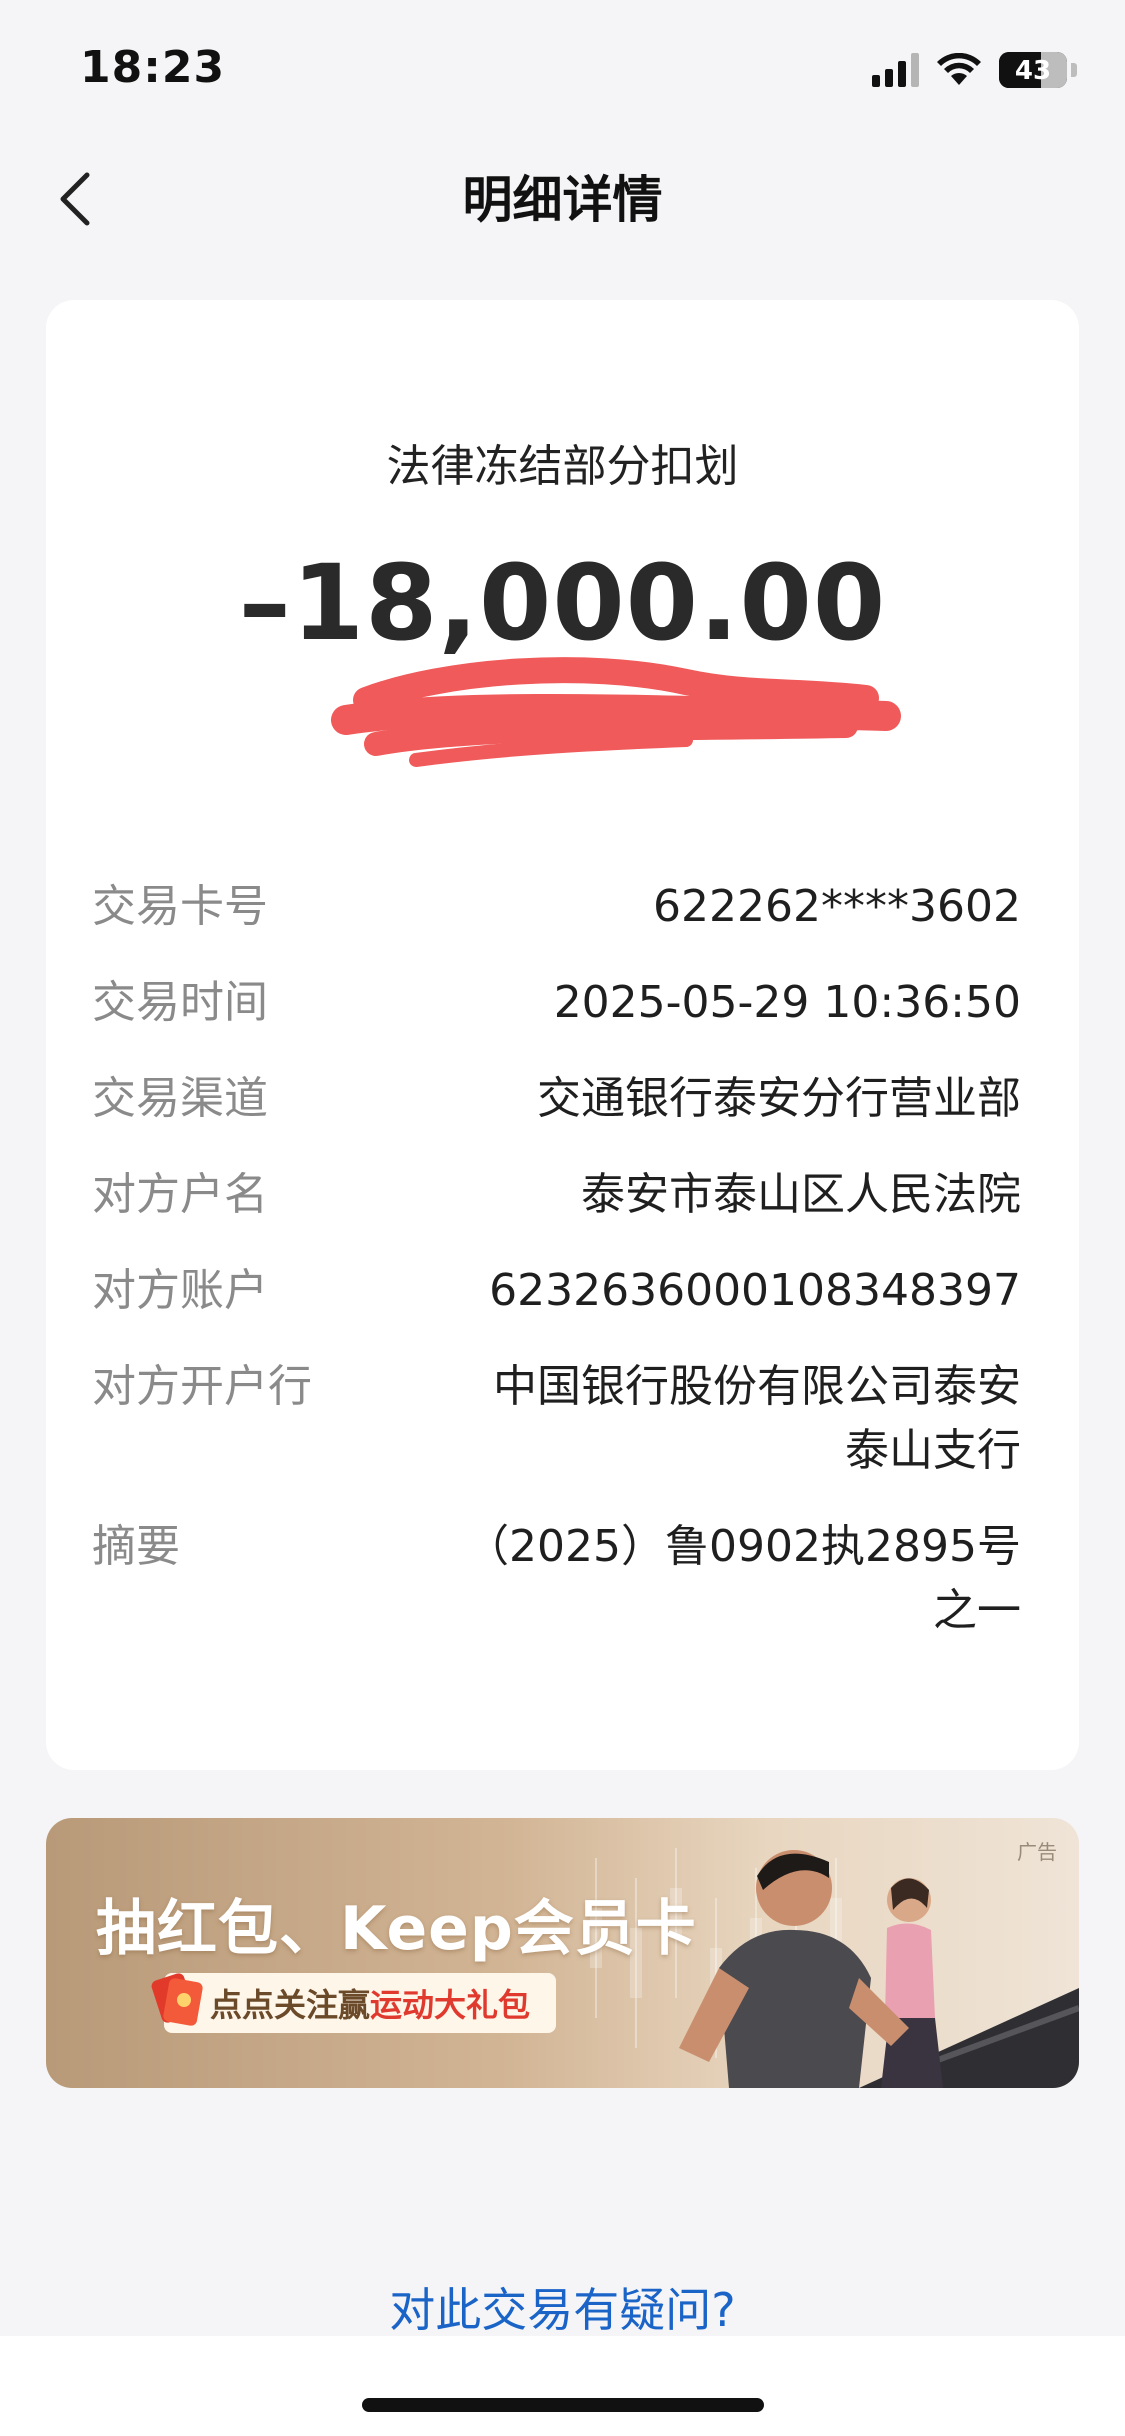 Image resolution: width=1125 pixels, height=2436 pixels. I want to click on detail-row-card-number: 交易卡号 622262****3602, so click(556, 907).